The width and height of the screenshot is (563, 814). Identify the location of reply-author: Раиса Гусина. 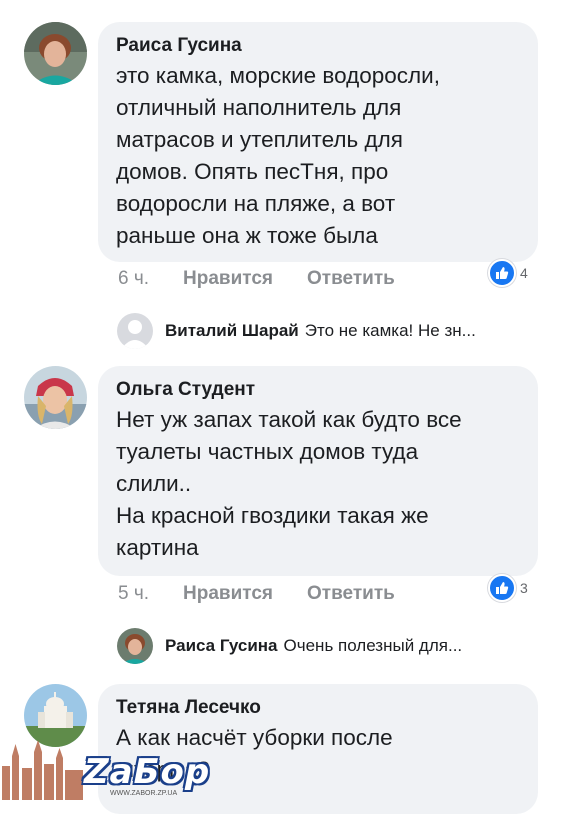
(221, 646).